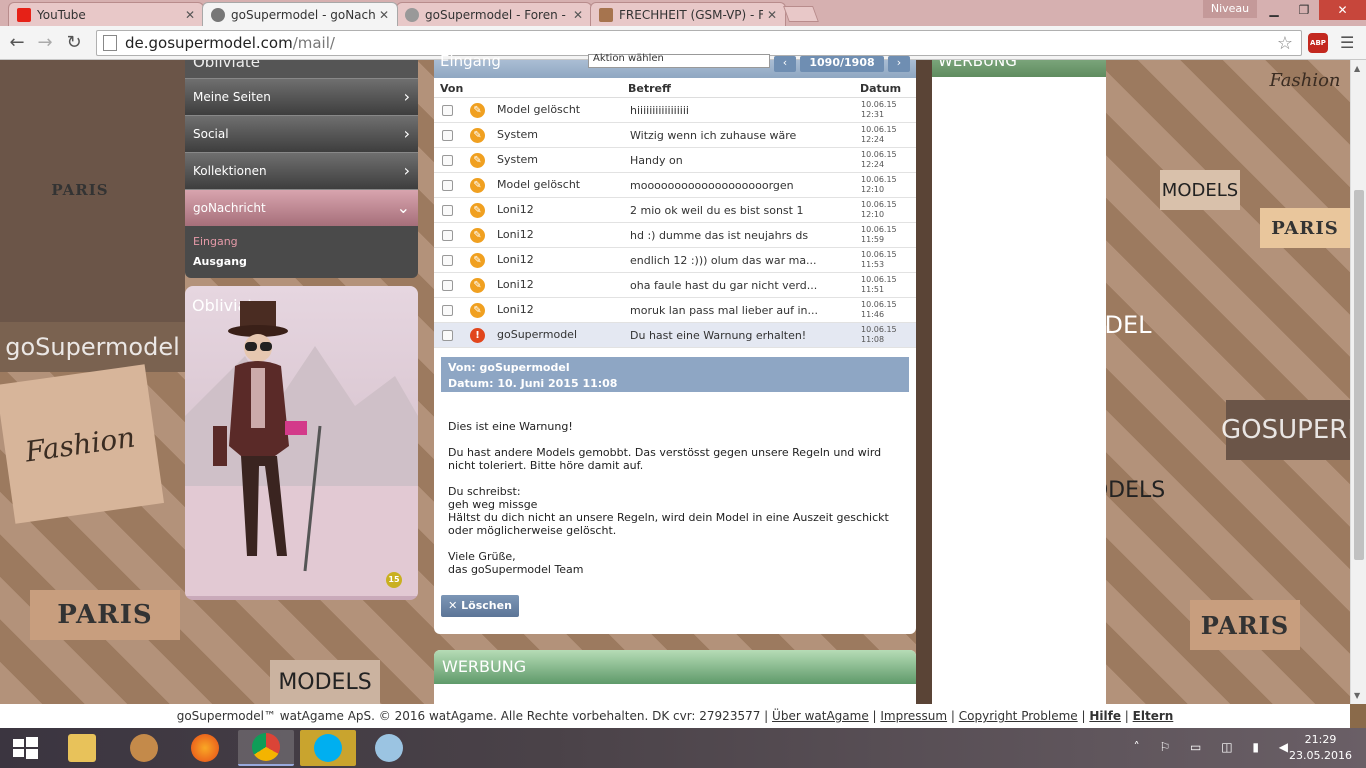 This screenshot has height=768, width=1366. What do you see at coordinates (730, 135) in the screenshot?
I see `row-subject: Witzig wenn ich zuhause wäre` at bounding box center [730, 135].